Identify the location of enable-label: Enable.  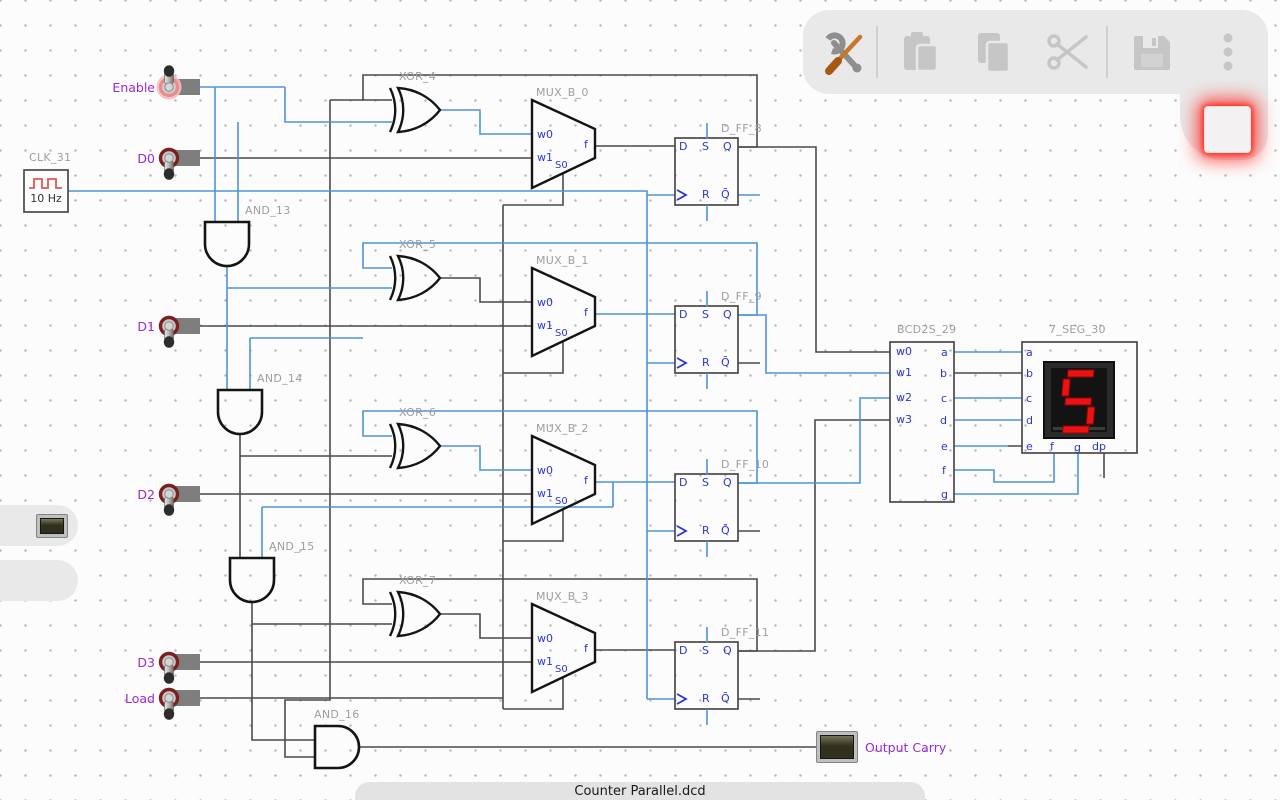
(133, 87).